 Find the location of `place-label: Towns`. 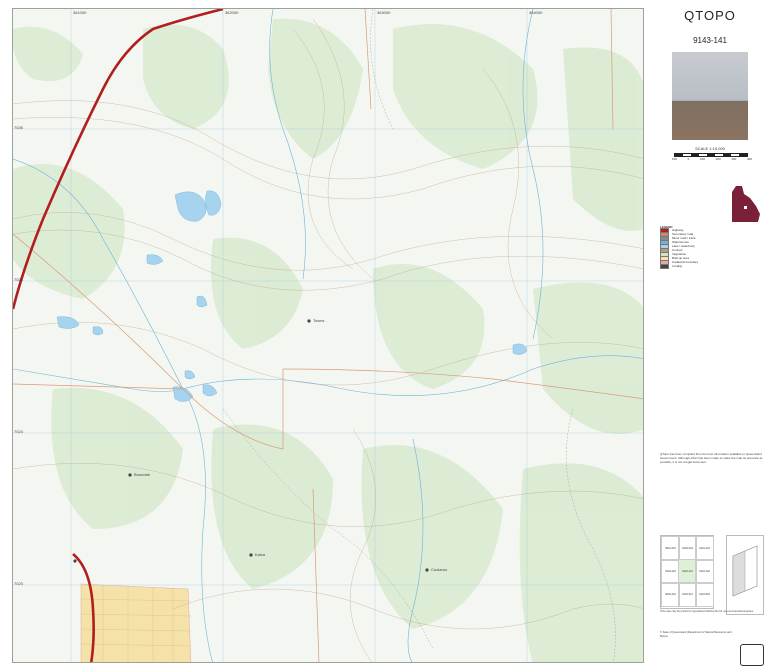

place-label: Towns is located at coordinates (319, 320).